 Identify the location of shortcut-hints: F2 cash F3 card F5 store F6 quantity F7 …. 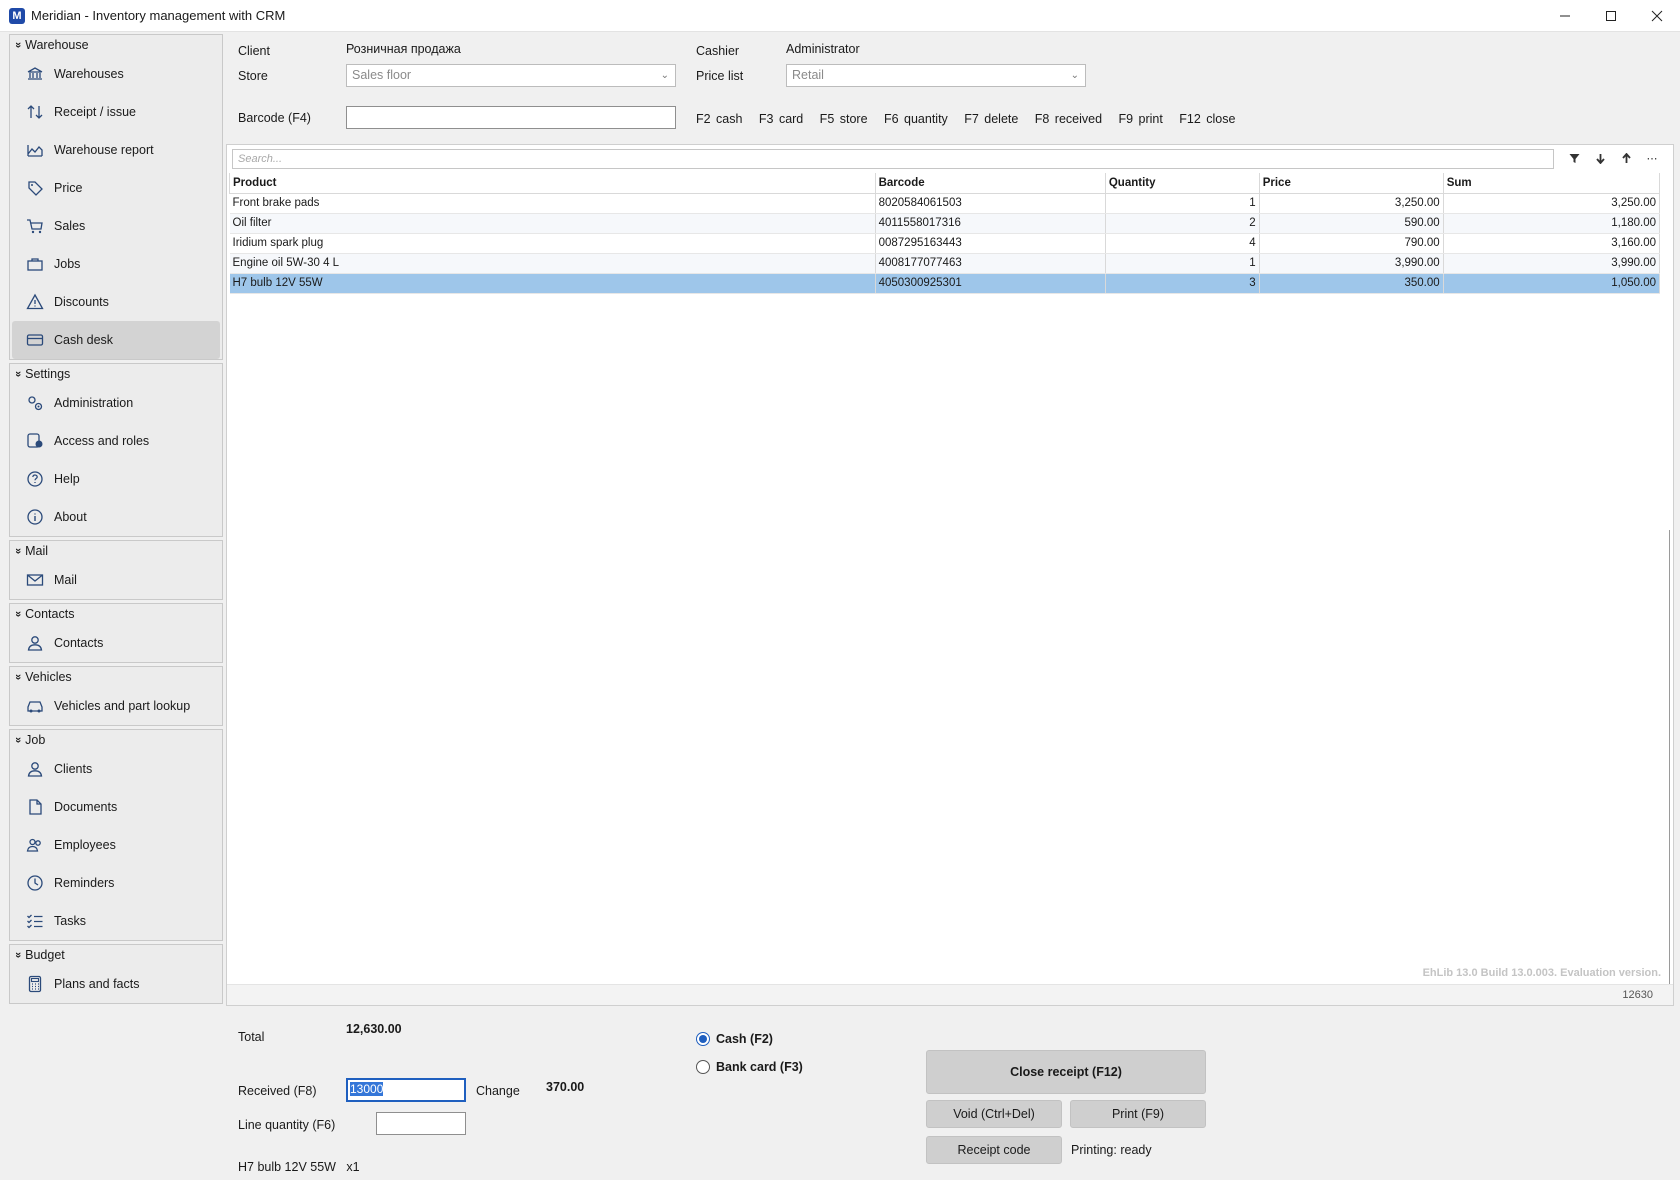
(966, 119).